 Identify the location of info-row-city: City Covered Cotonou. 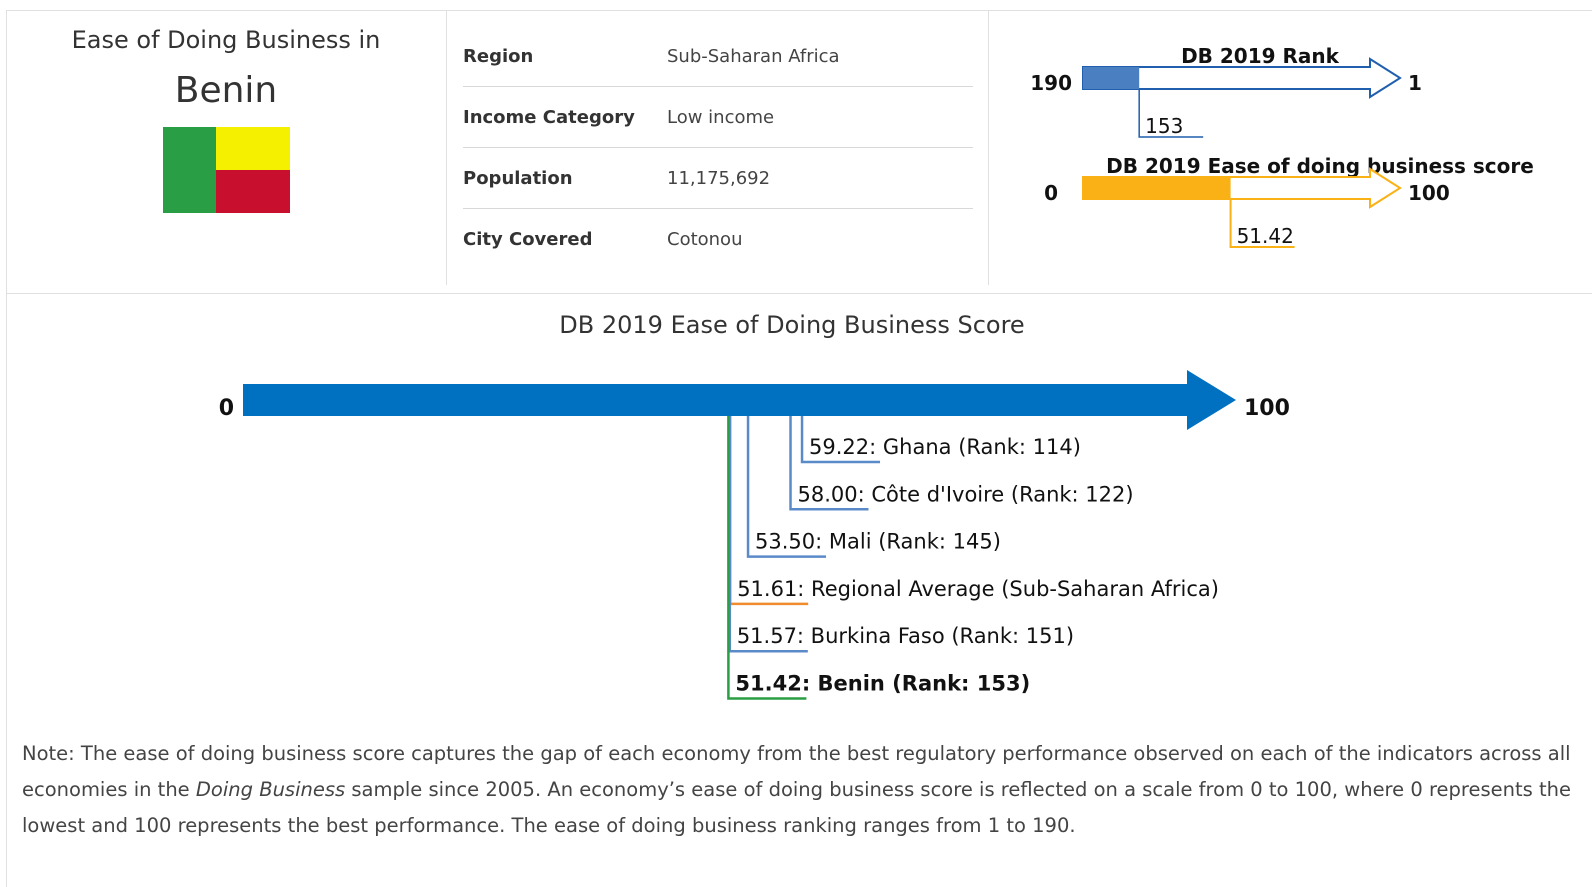
(718, 239).